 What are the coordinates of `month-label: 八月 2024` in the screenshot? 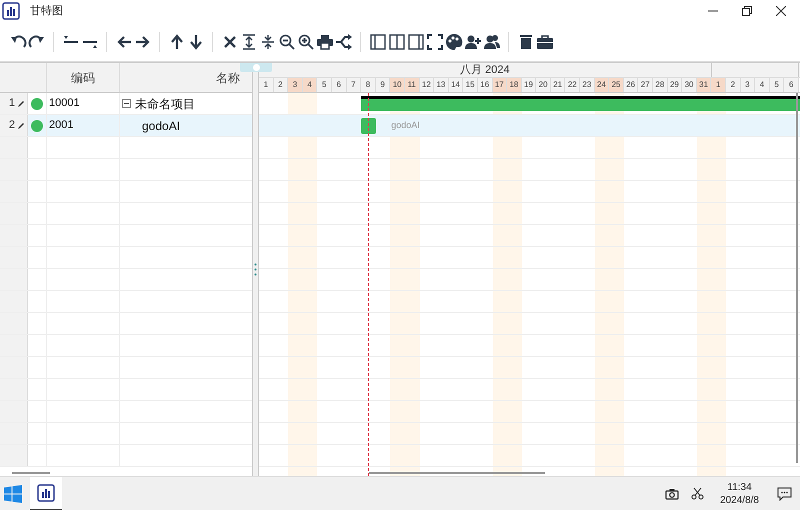 It's located at (485, 70).